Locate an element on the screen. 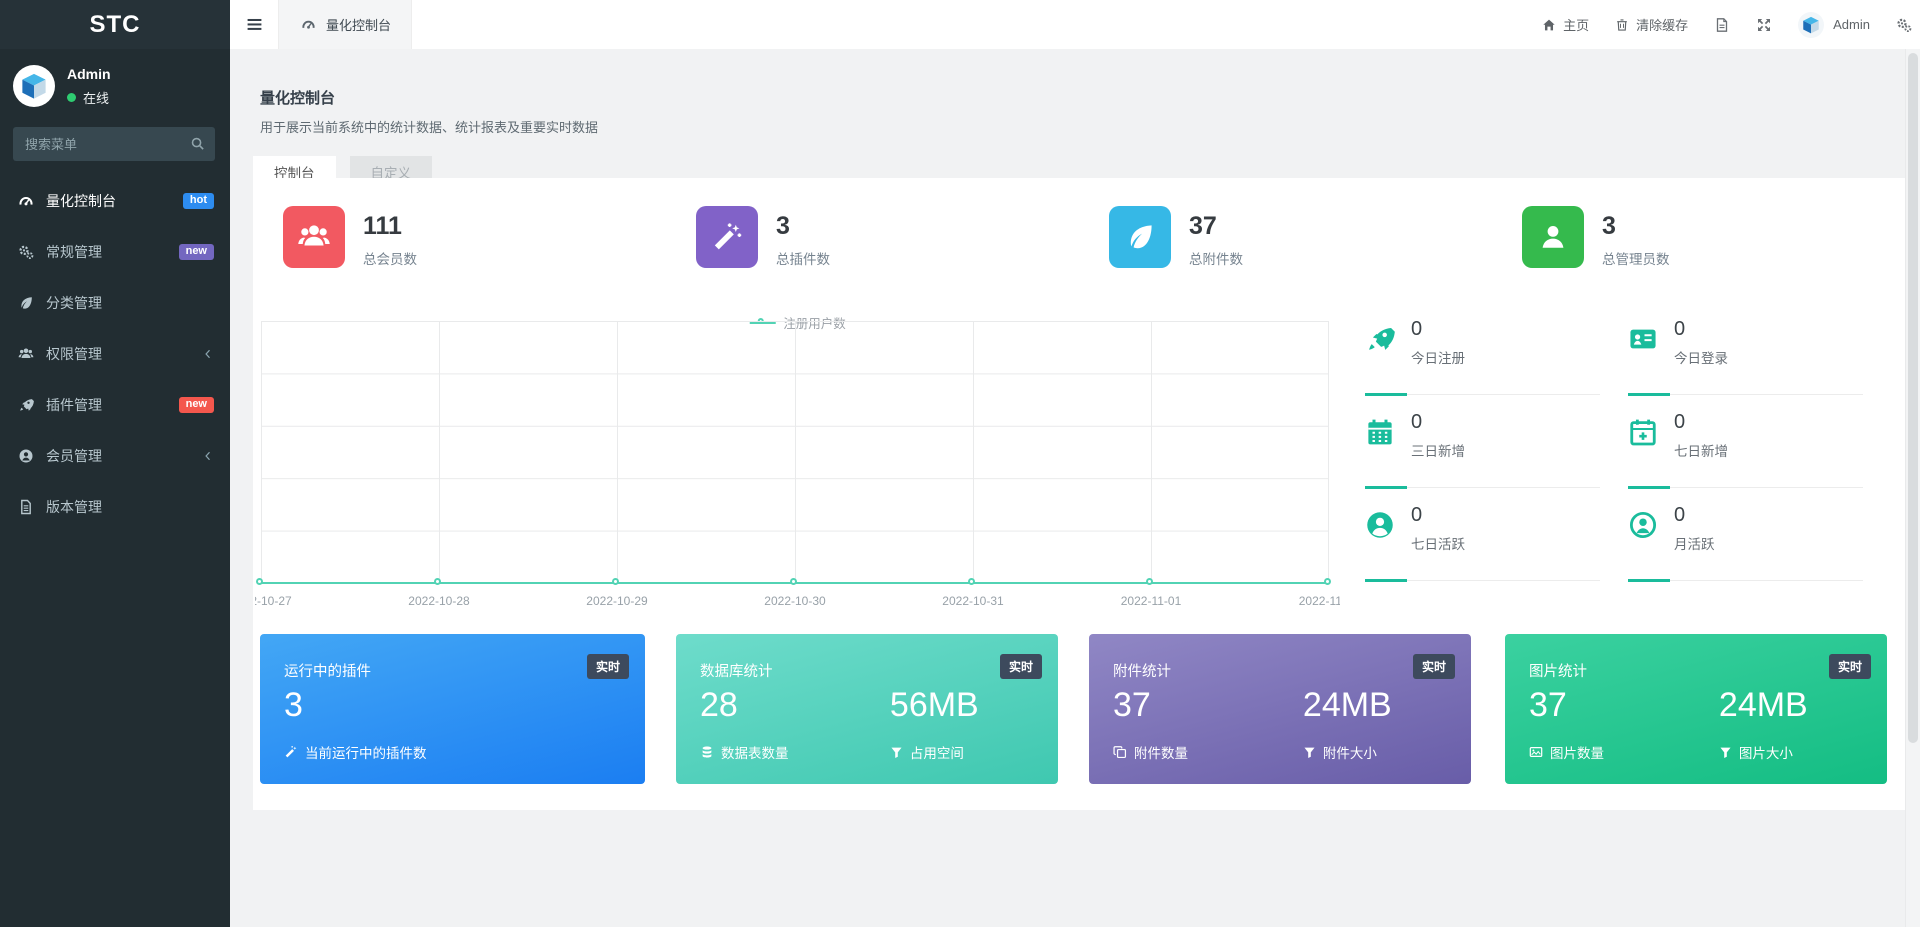  card-label: 附件大小 is located at coordinates (1349, 753).